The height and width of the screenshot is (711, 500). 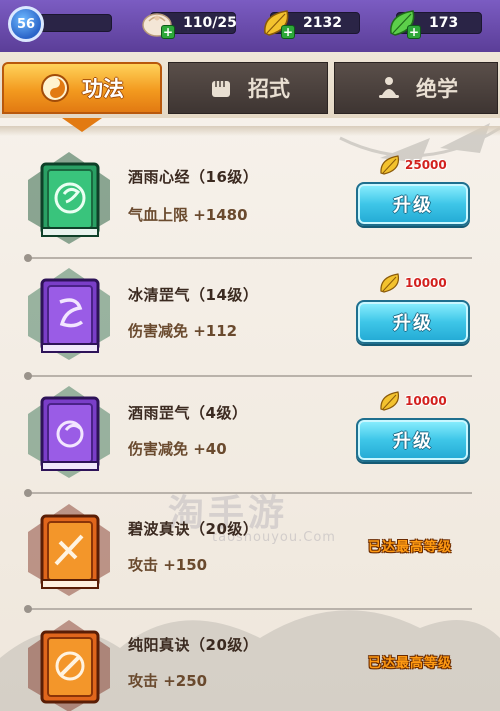 I want to click on meditation-icon, so click(x=389, y=87).